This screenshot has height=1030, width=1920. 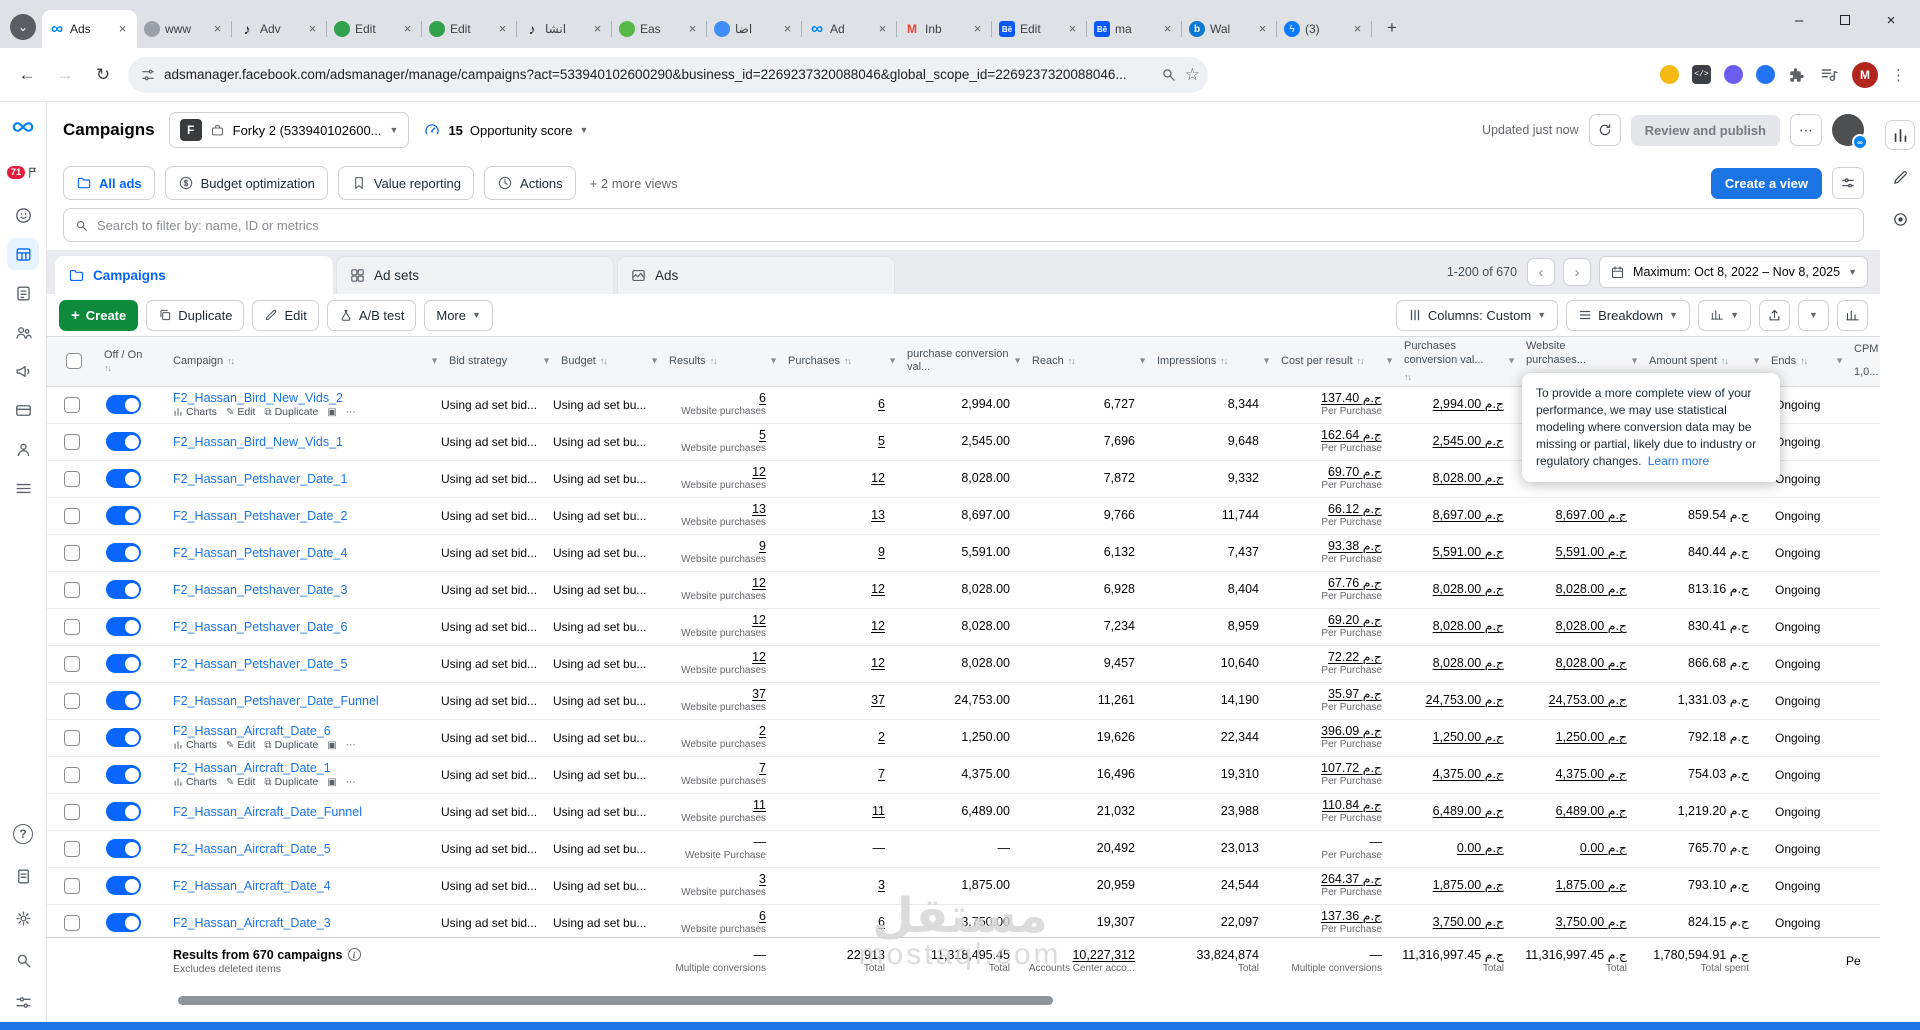 I want to click on campaign-name-link: F2_Hassan_Aircraft_Date_Funnel, so click(x=304, y=812).